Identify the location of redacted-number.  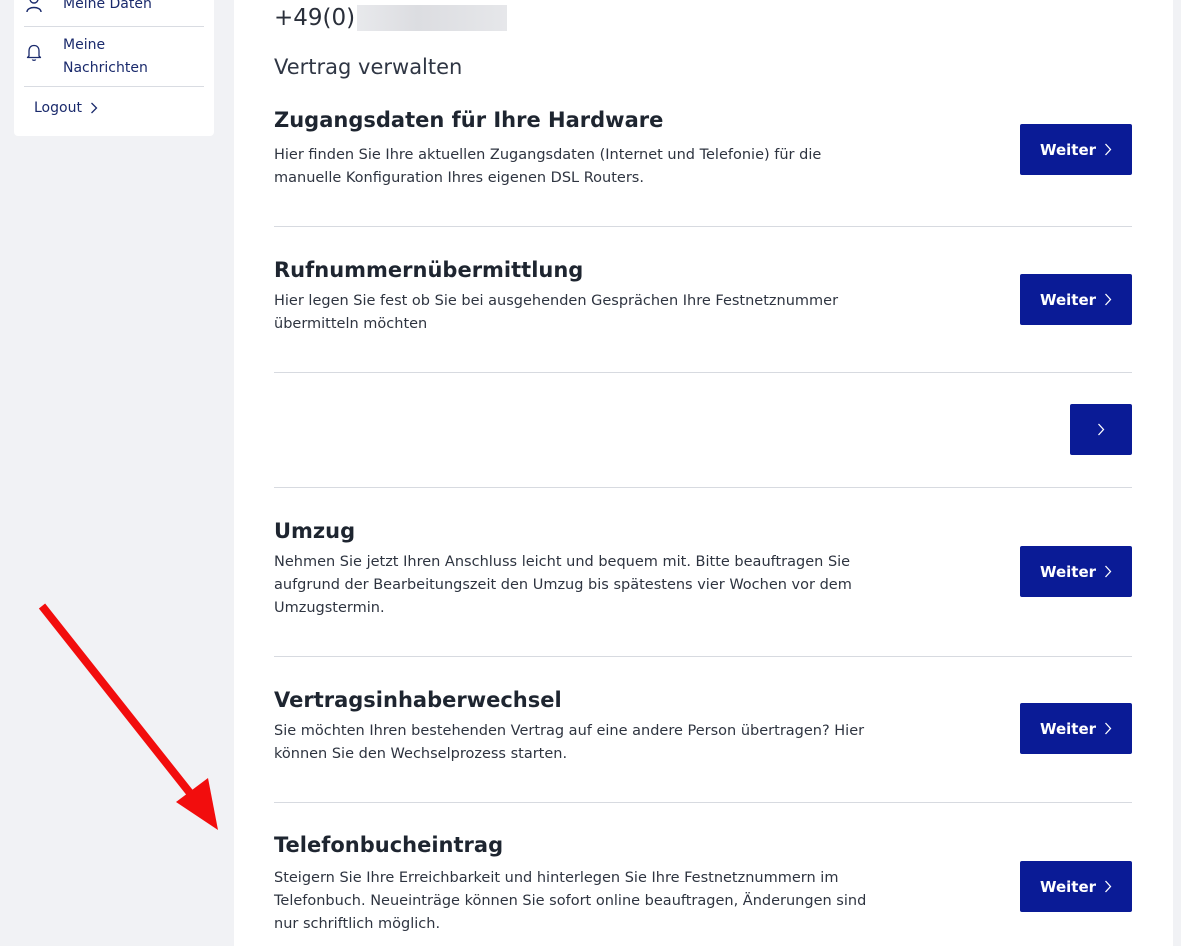
(432, 18).